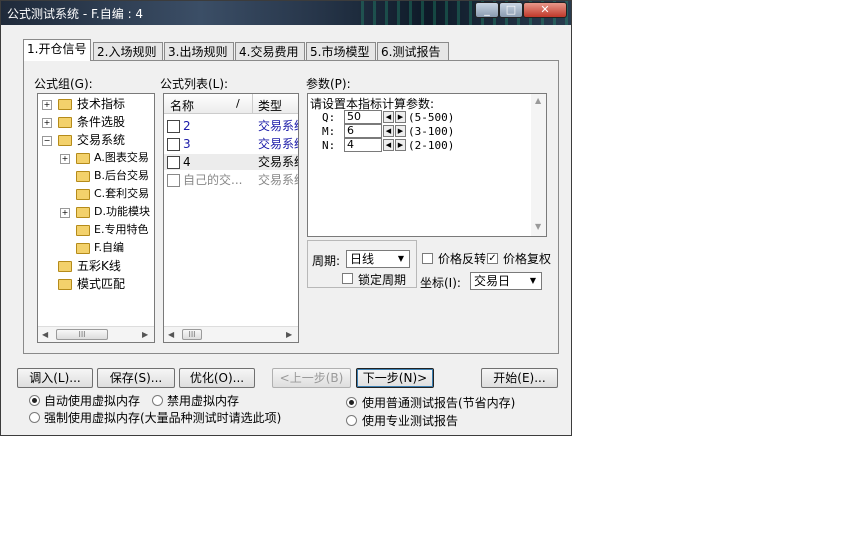  Describe the element at coordinates (34, 400) in the screenshot. I see `auto-virtual-memory-radio` at that location.